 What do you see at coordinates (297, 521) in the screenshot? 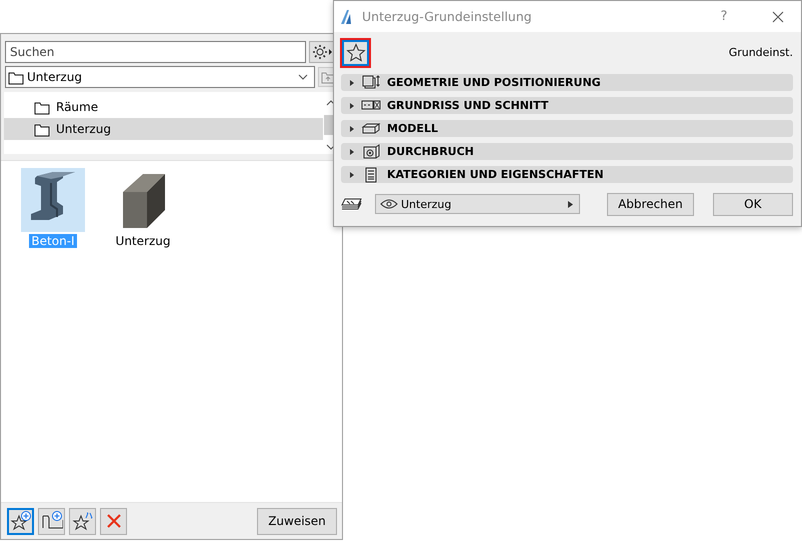
I see `assign-button: Zuweisen` at bounding box center [297, 521].